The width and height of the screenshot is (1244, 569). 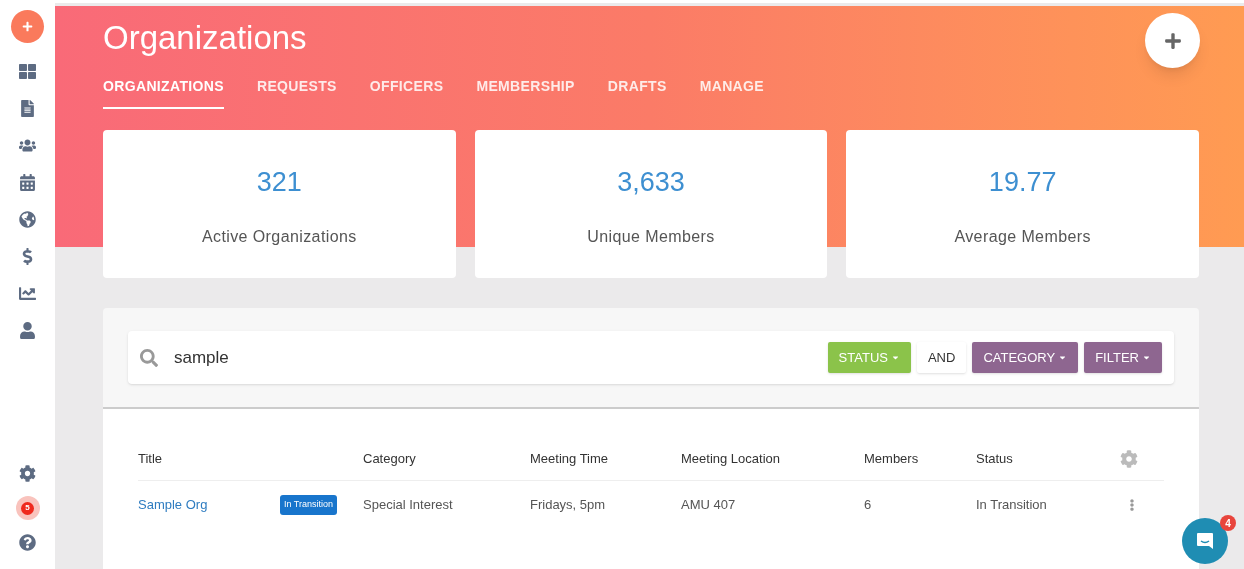 I want to click on user-icon, so click(x=27, y=330).